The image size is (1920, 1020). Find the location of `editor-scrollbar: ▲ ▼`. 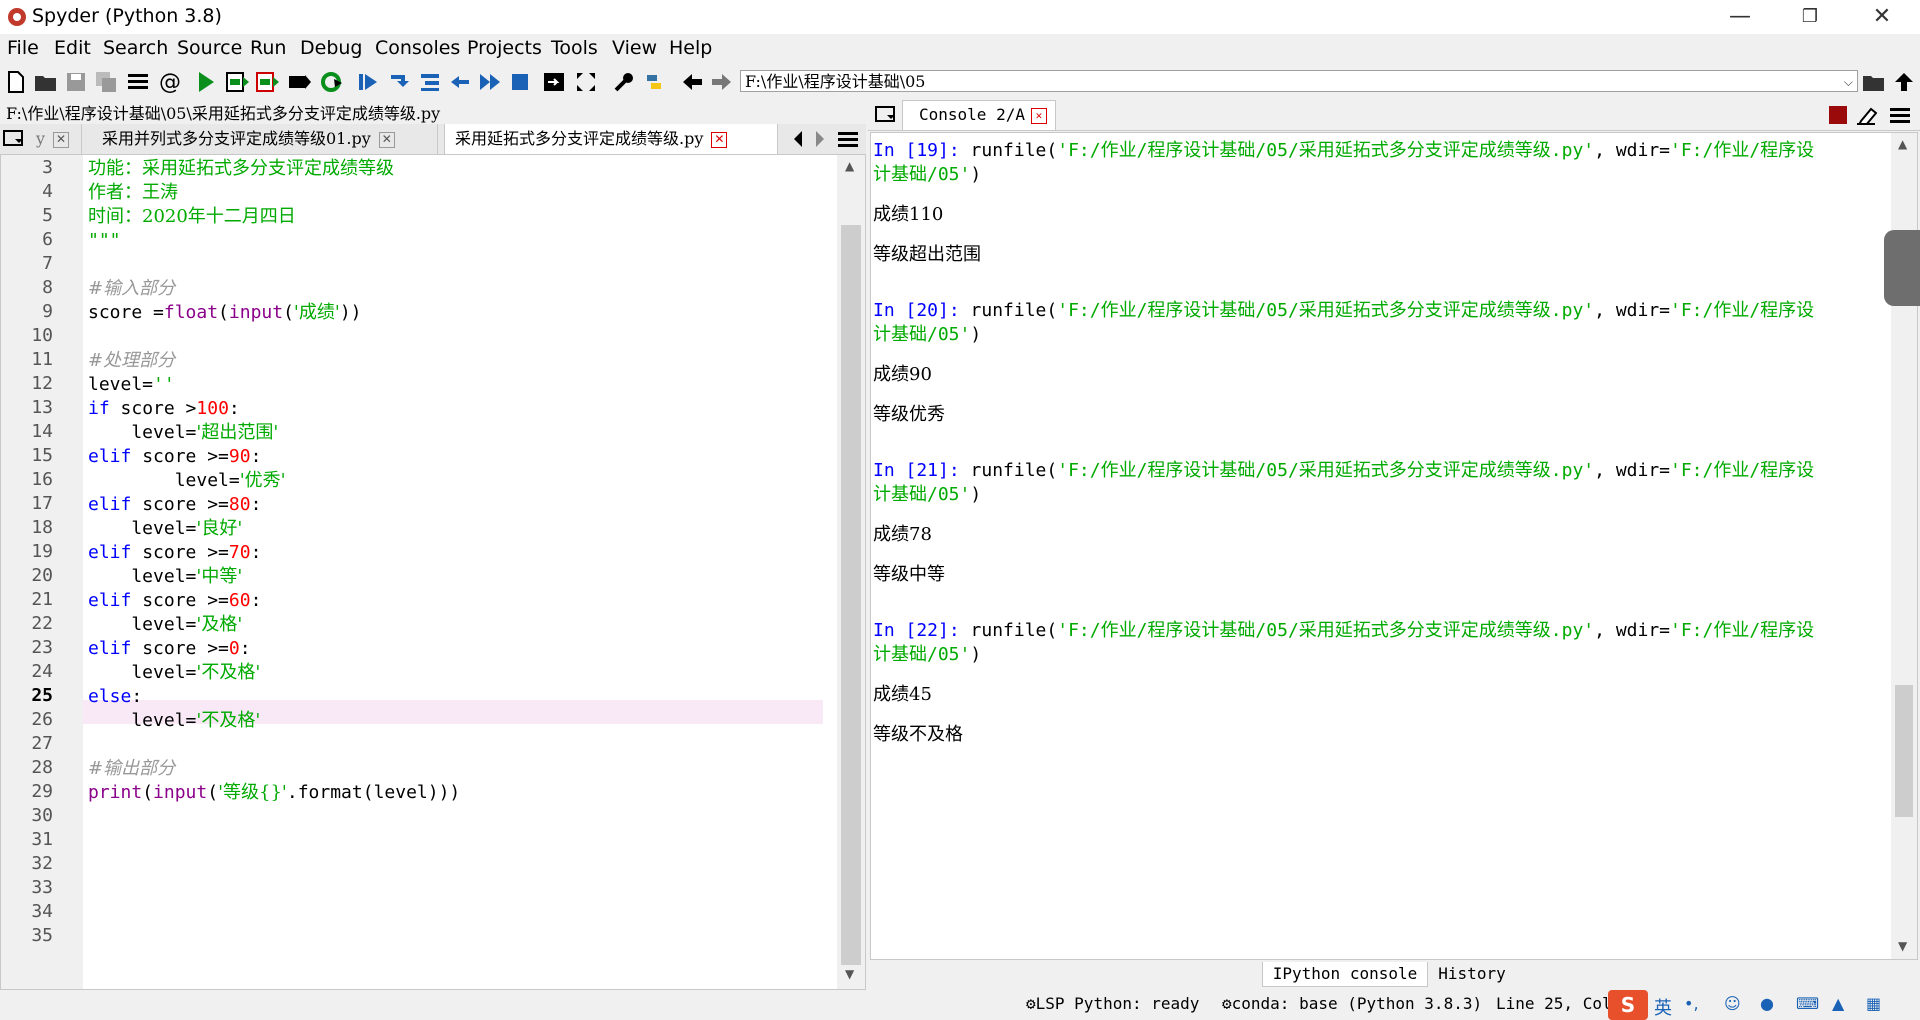

editor-scrollbar: ▲ ▼ is located at coordinates (851, 572).